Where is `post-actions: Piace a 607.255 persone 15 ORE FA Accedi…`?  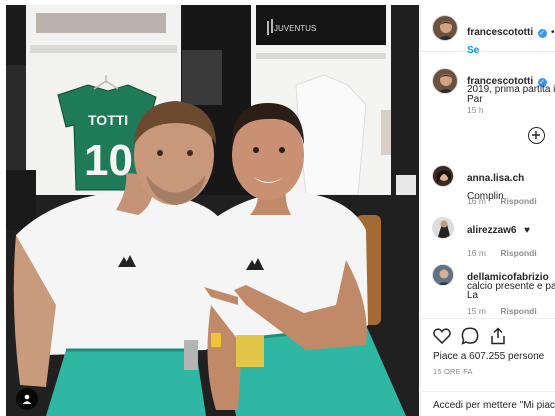 post-actions: Piace a 607.255 persone 15 ORE FA Accedi… is located at coordinates (488, 367).